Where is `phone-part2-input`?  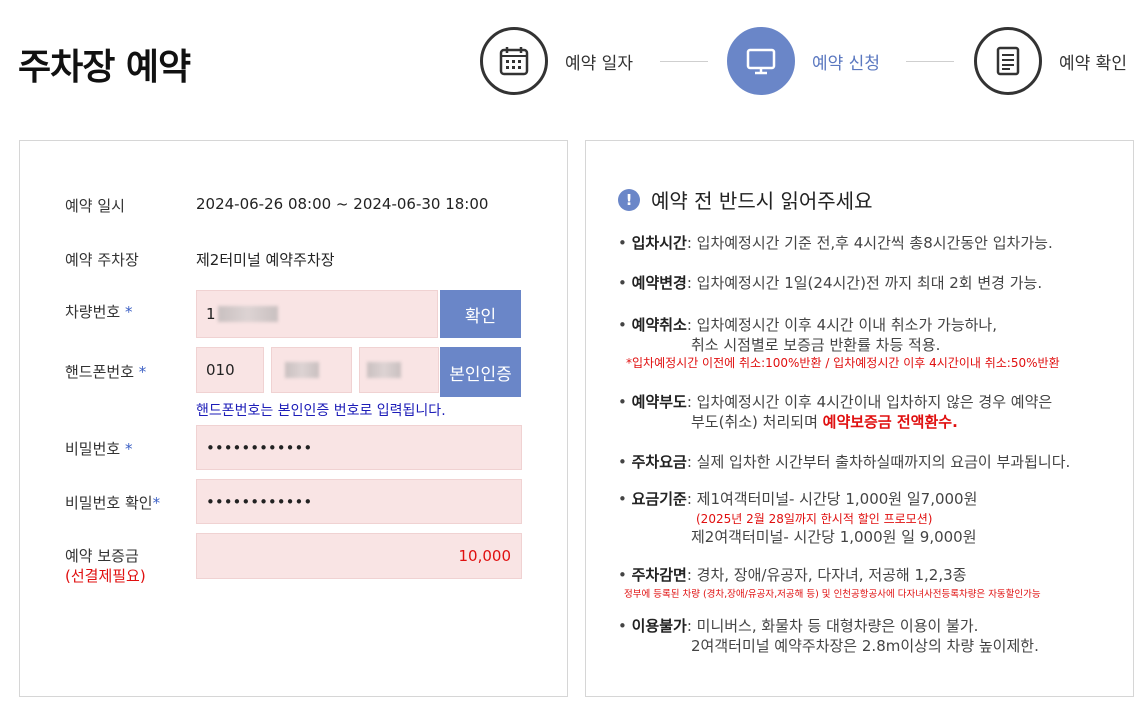
phone-part2-input is located at coordinates (311, 370).